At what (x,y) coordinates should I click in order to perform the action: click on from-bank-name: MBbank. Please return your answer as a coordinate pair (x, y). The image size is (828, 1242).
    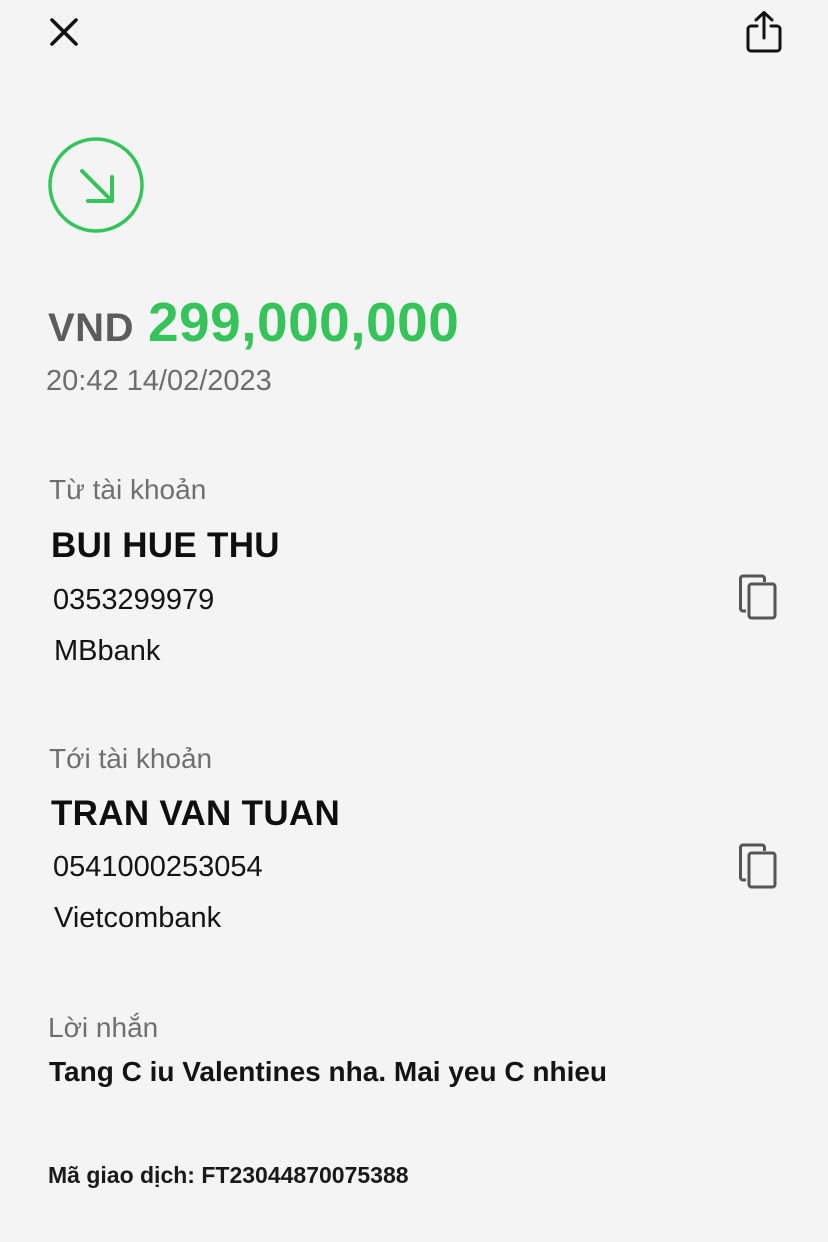
    Looking at the image, I should click on (107, 651).